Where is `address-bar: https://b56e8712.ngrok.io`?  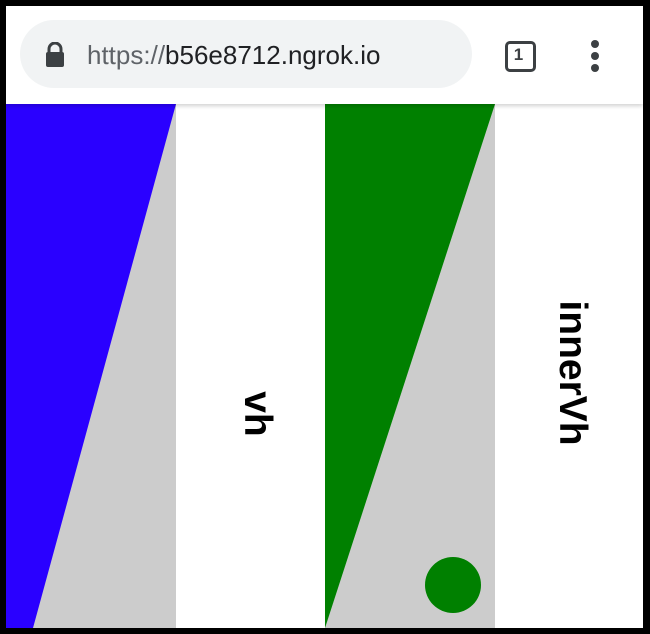 address-bar: https://b56e8712.ngrok.io is located at coordinates (246, 54).